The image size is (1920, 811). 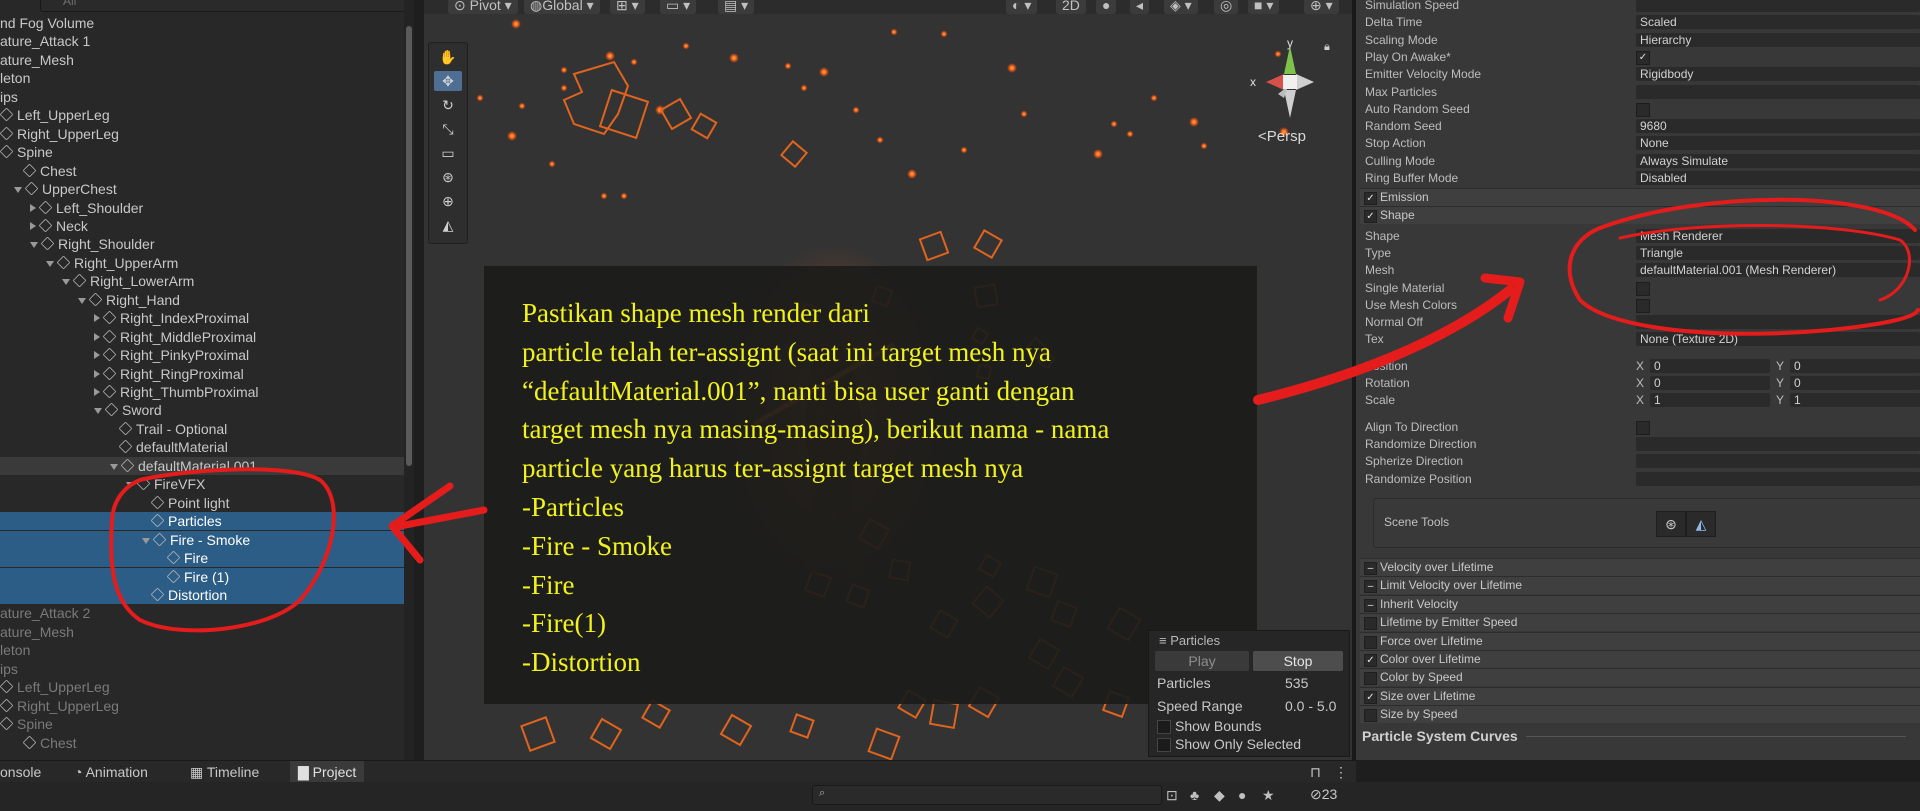 What do you see at coordinates (1640, 622) in the screenshot?
I see `module-header: Lifetime by Emitter Speed` at bounding box center [1640, 622].